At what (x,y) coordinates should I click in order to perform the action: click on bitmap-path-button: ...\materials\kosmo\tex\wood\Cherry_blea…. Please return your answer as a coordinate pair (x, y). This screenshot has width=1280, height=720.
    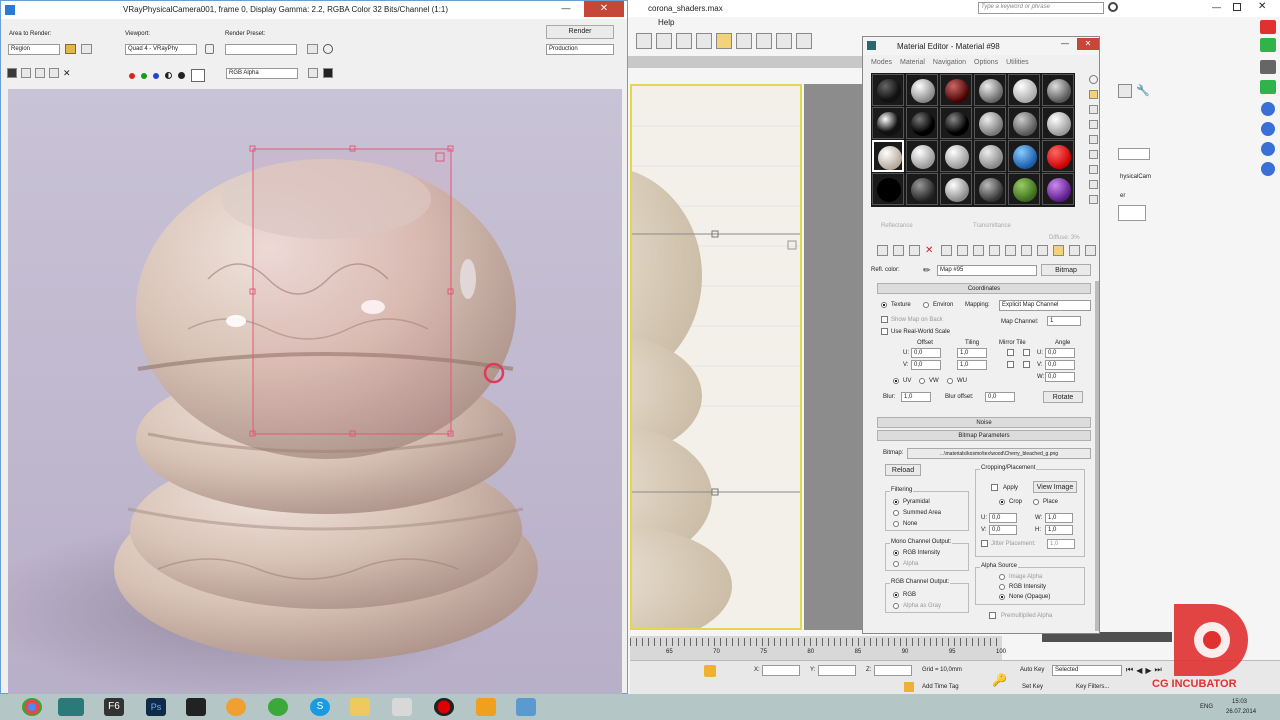
    Looking at the image, I should click on (999, 453).